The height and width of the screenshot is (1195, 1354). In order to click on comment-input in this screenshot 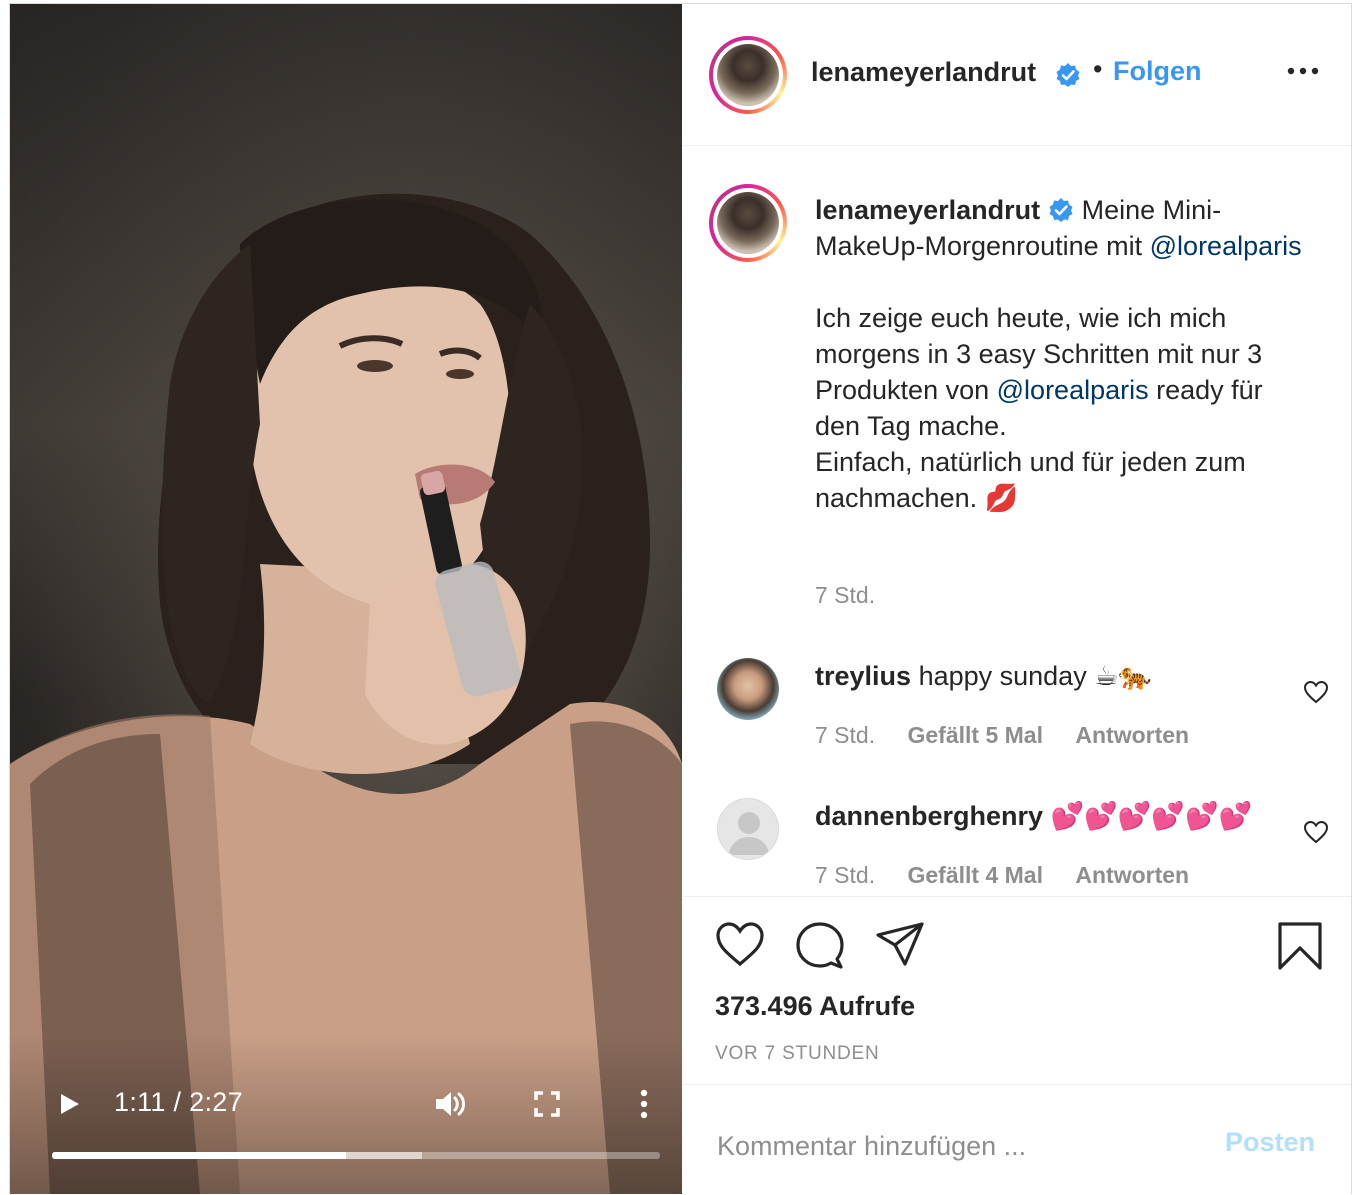, I will do `click(947, 1146)`.